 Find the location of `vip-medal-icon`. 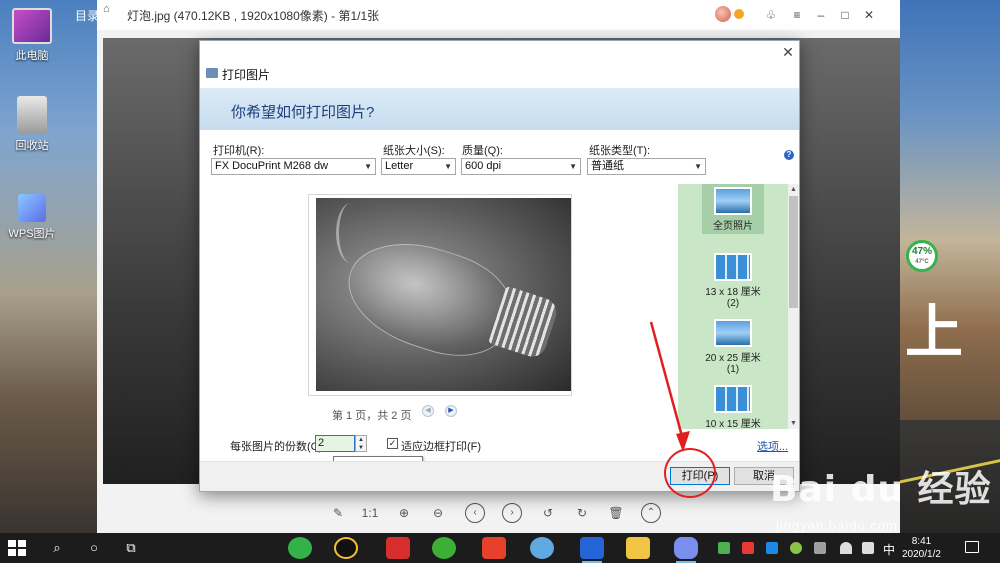

vip-medal-icon is located at coordinates (739, 14).